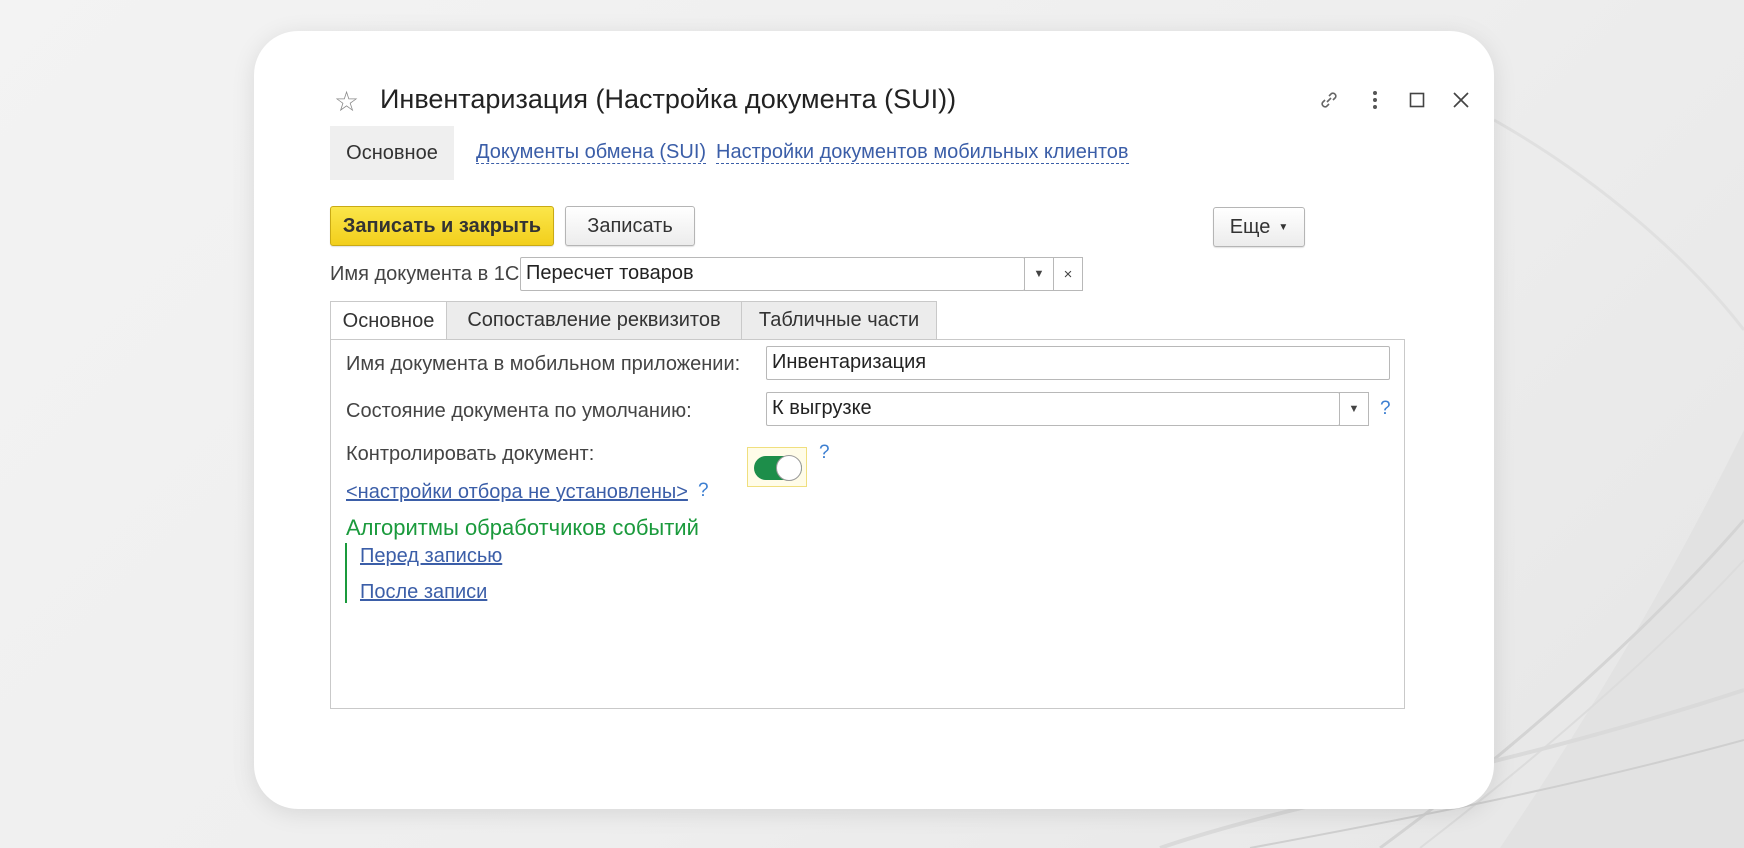 This screenshot has width=1744, height=848. Describe the element at coordinates (427, 274) in the screenshot. I see `doc-name-1c-label: Имя документа в 1С:` at that location.